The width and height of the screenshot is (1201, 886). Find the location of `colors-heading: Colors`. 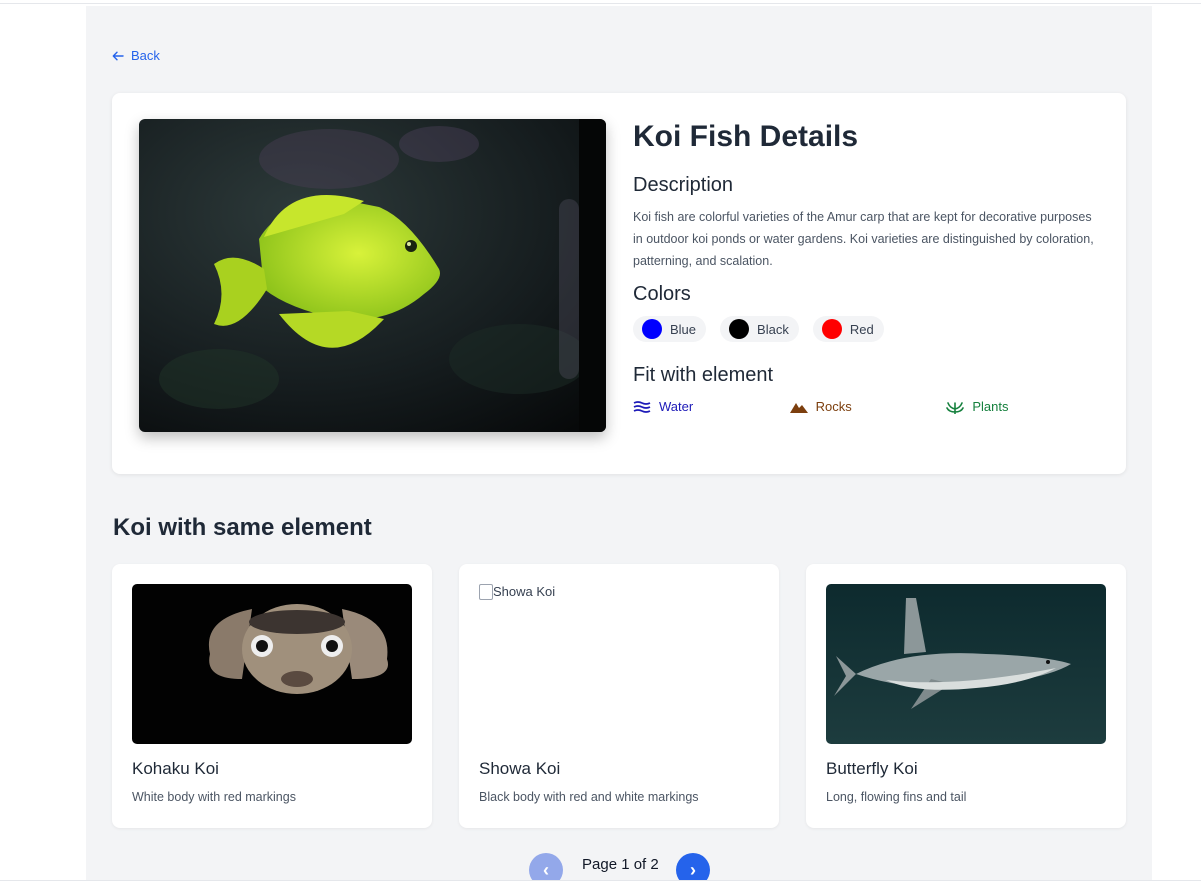

colors-heading: Colors is located at coordinates (662, 294).